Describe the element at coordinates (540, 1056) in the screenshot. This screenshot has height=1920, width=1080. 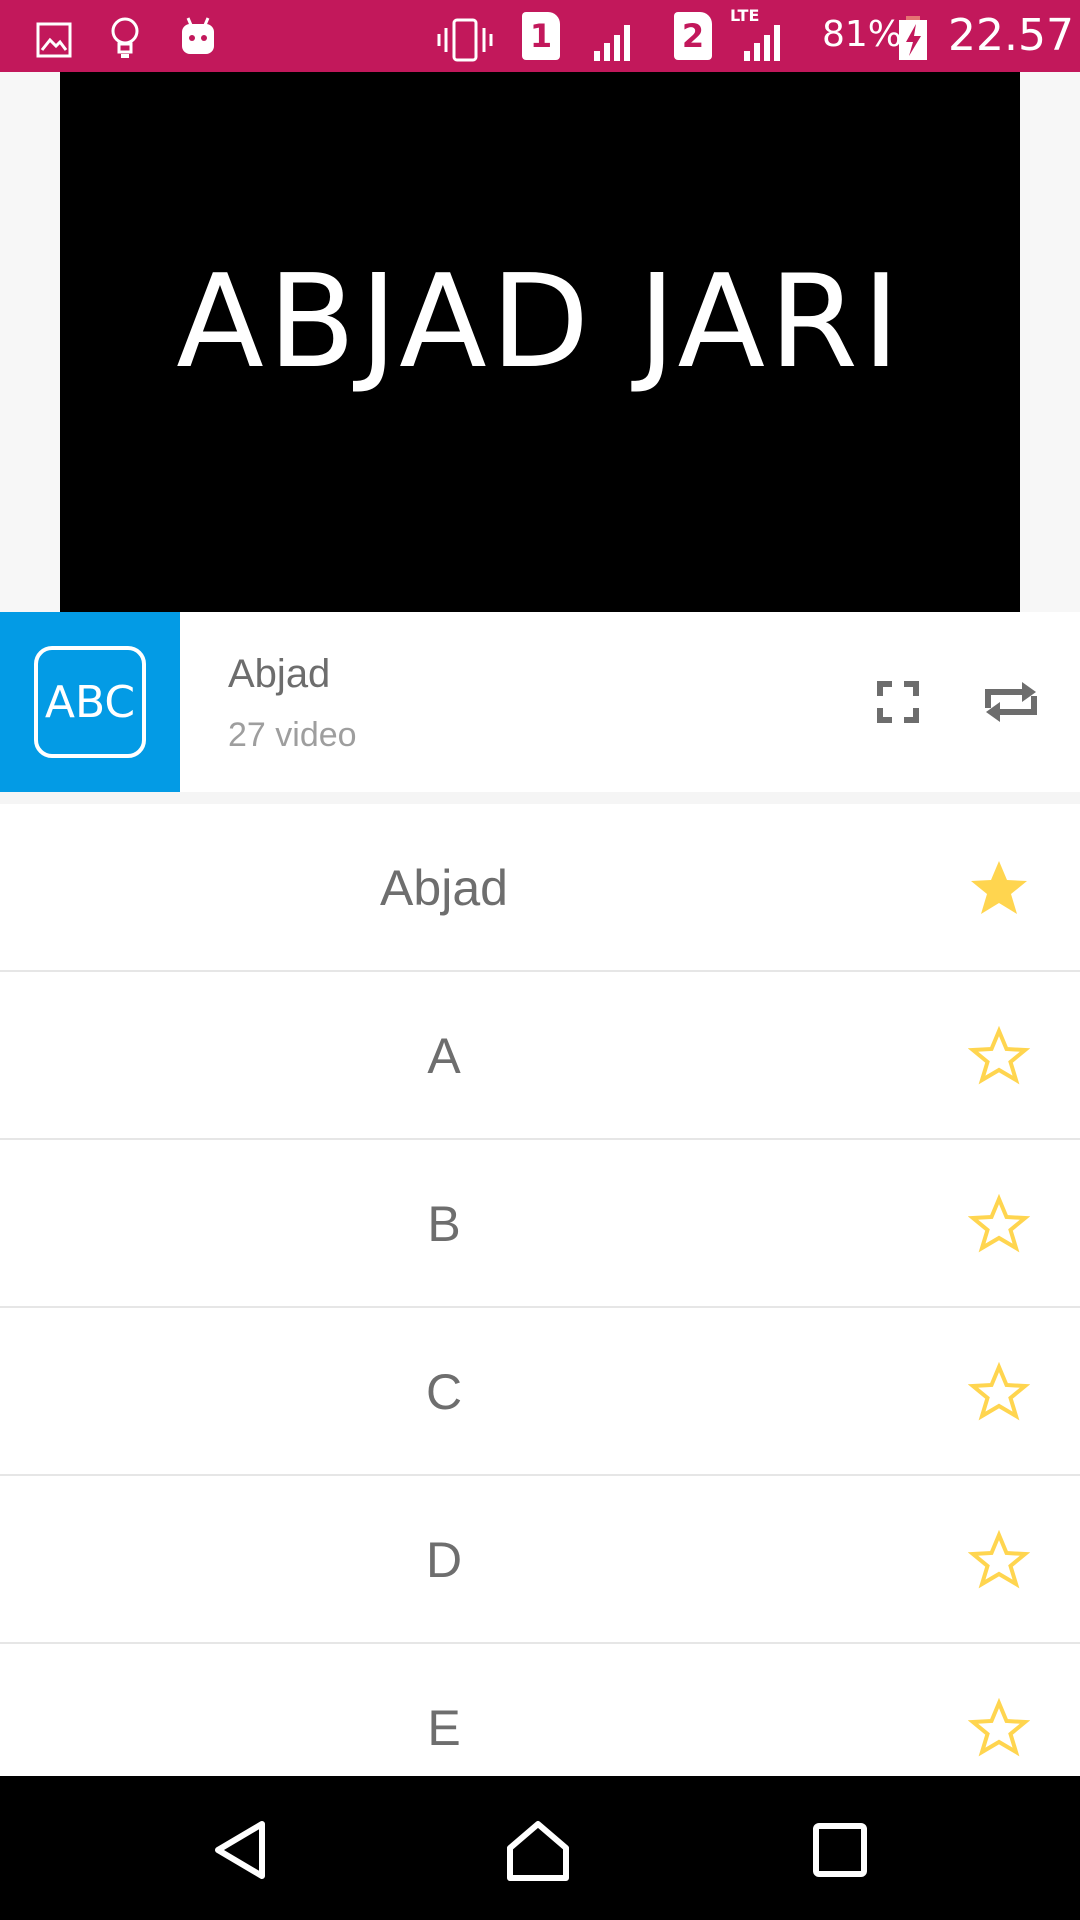
I see `list-item: A` at that location.